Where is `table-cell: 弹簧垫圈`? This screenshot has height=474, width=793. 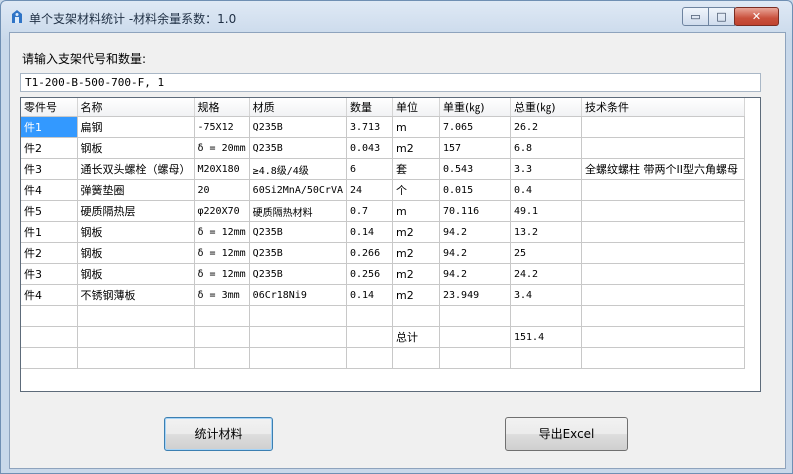
table-cell: 弹簧垫圈 is located at coordinates (136, 190).